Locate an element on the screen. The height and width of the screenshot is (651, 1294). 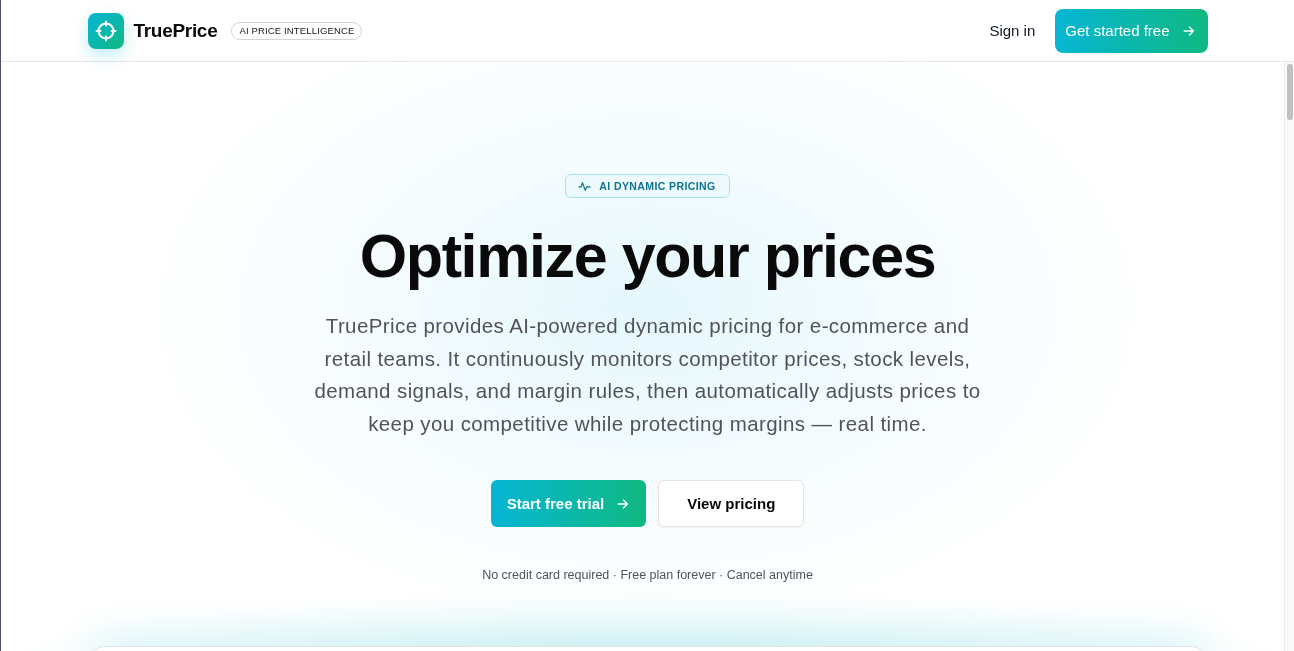
scrollbar-thumb is located at coordinates (1290, 92).